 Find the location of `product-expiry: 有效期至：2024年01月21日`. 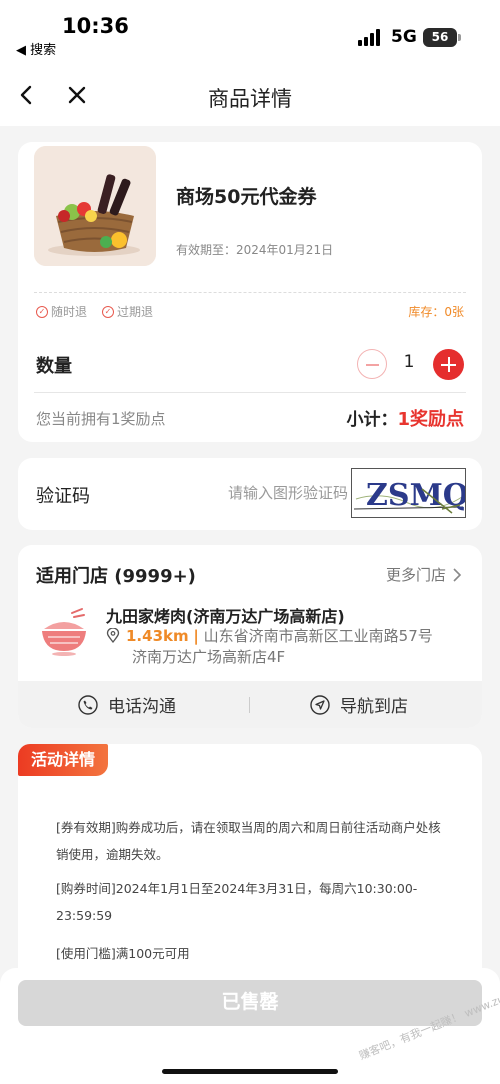

product-expiry: 有效期至：2024年01月21日 is located at coordinates (255, 250).